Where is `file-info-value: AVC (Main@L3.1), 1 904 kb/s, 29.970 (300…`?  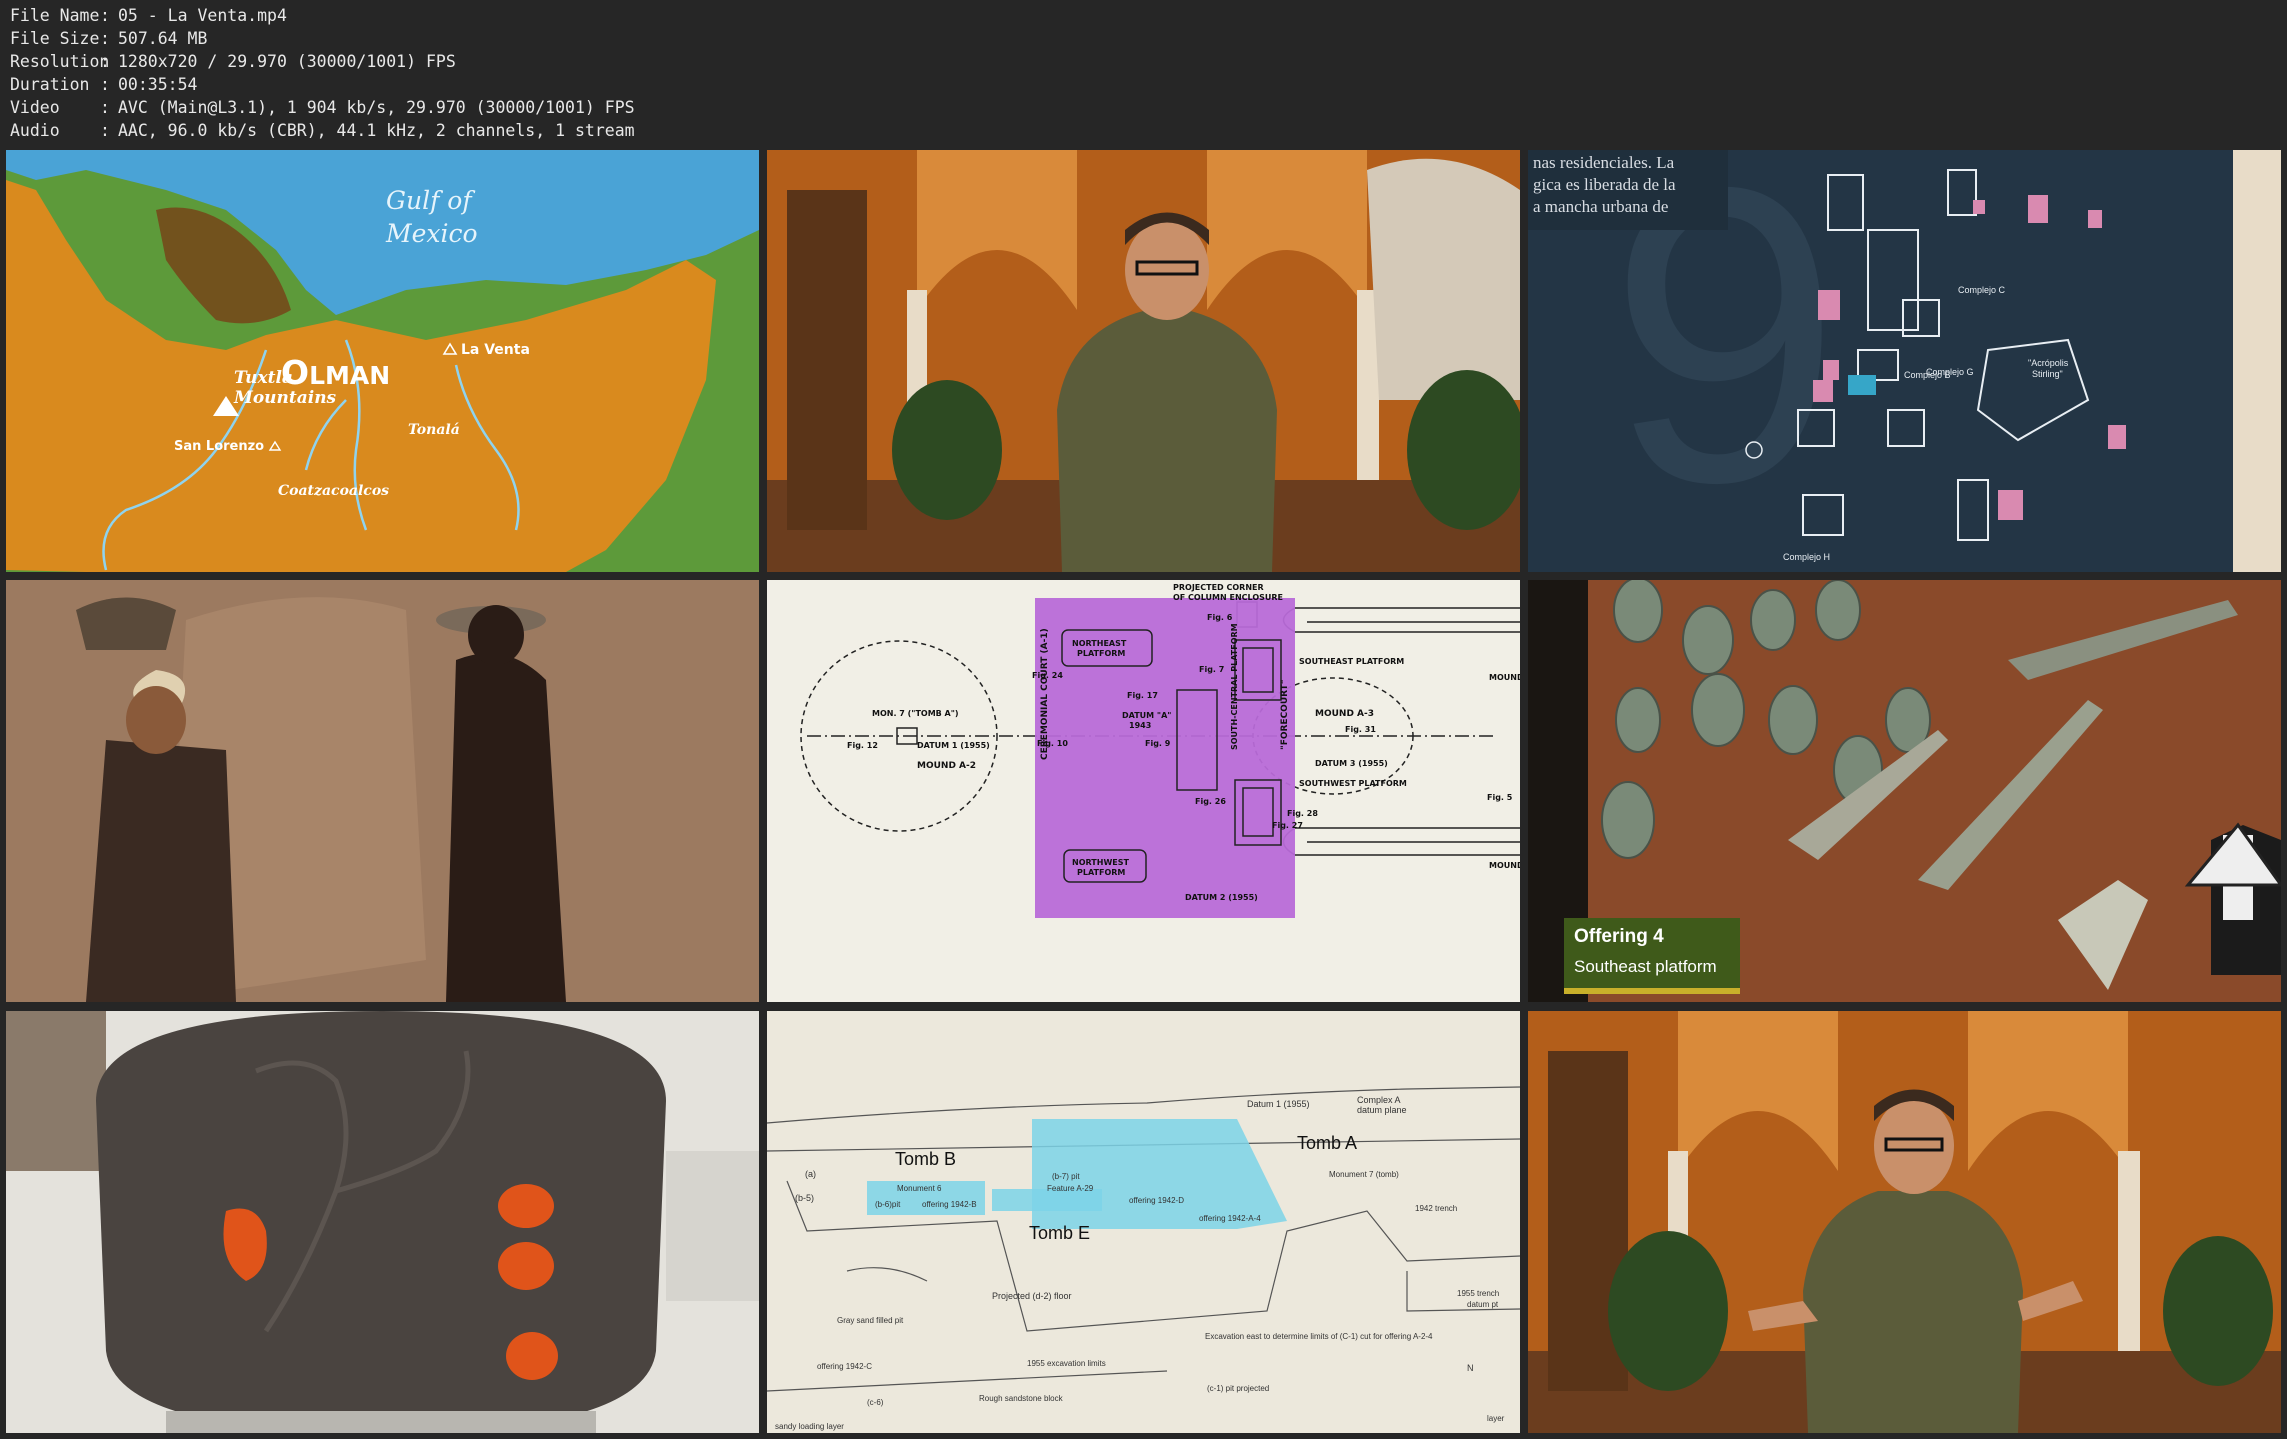
file-info-value: AVC (Main@L3.1), 1 904 kb/s, 29.970 (300… is located at coordinates (376, 107).